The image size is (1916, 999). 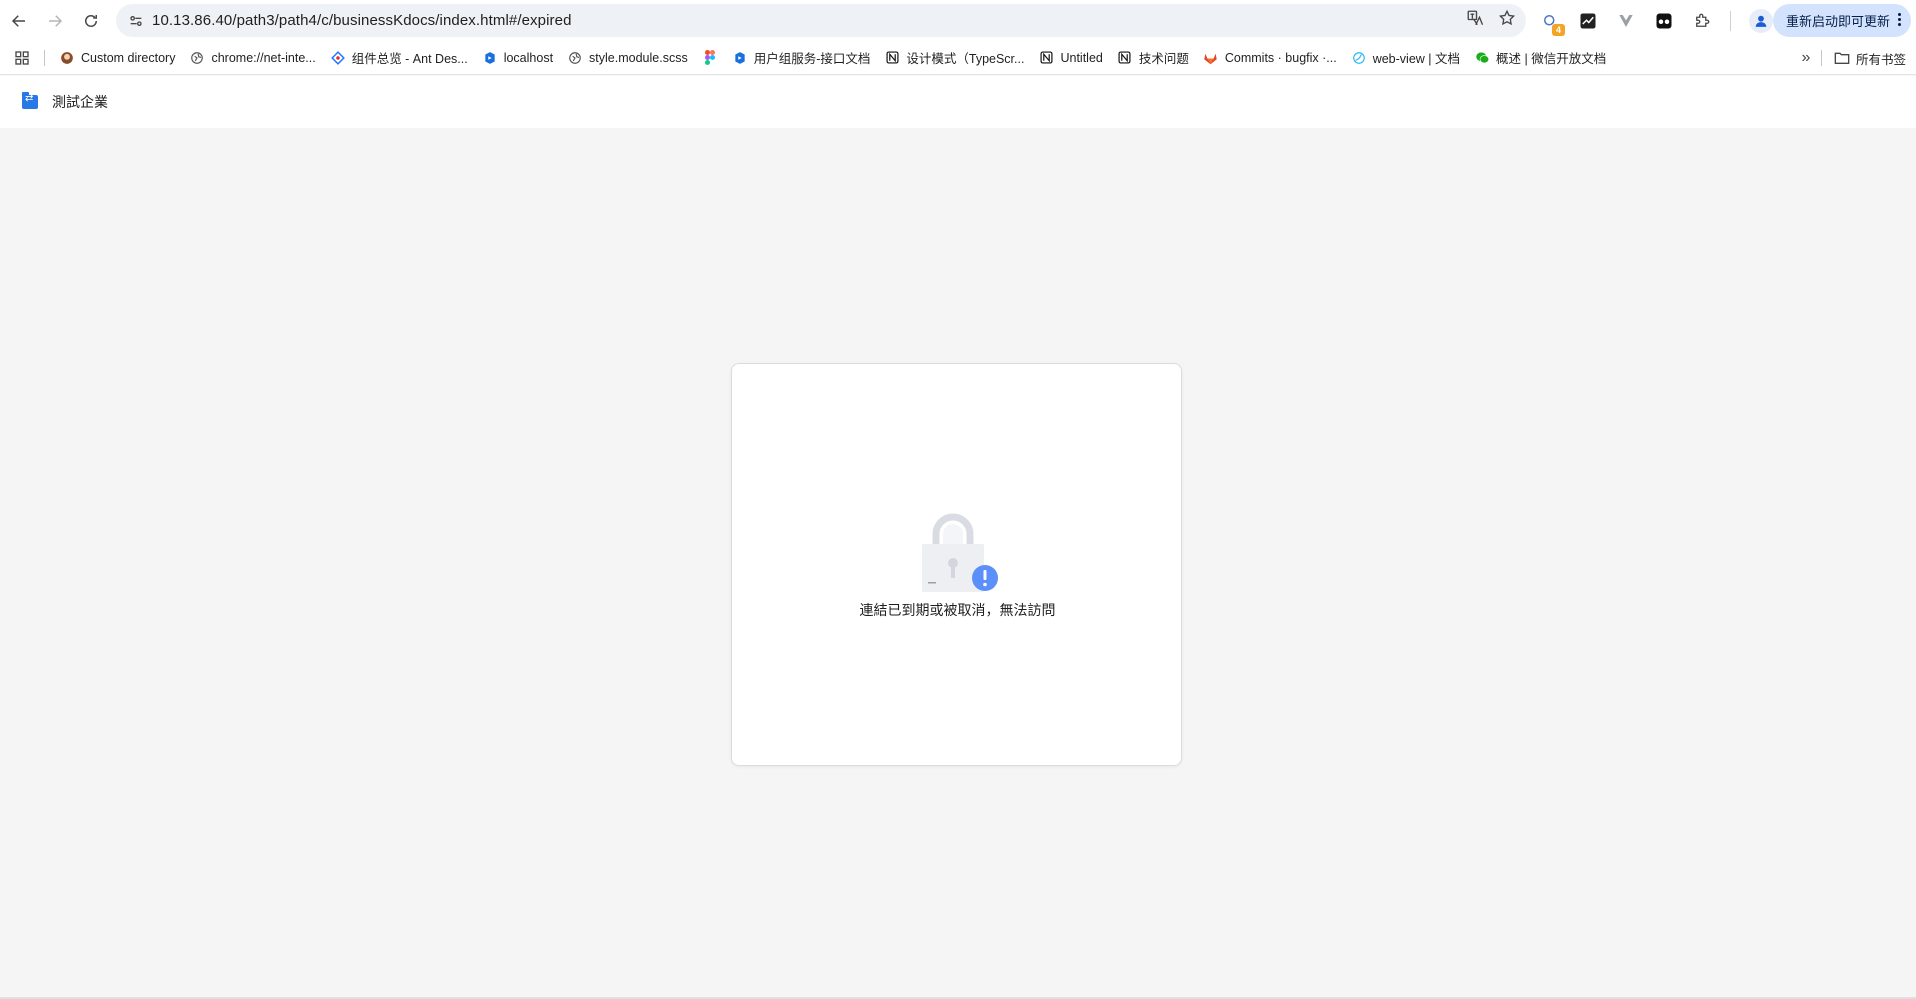 What do you see at coordinates (1730, 20) in the screenshot?
I see `toolbar-divider` at bounding box center [1730, 20].